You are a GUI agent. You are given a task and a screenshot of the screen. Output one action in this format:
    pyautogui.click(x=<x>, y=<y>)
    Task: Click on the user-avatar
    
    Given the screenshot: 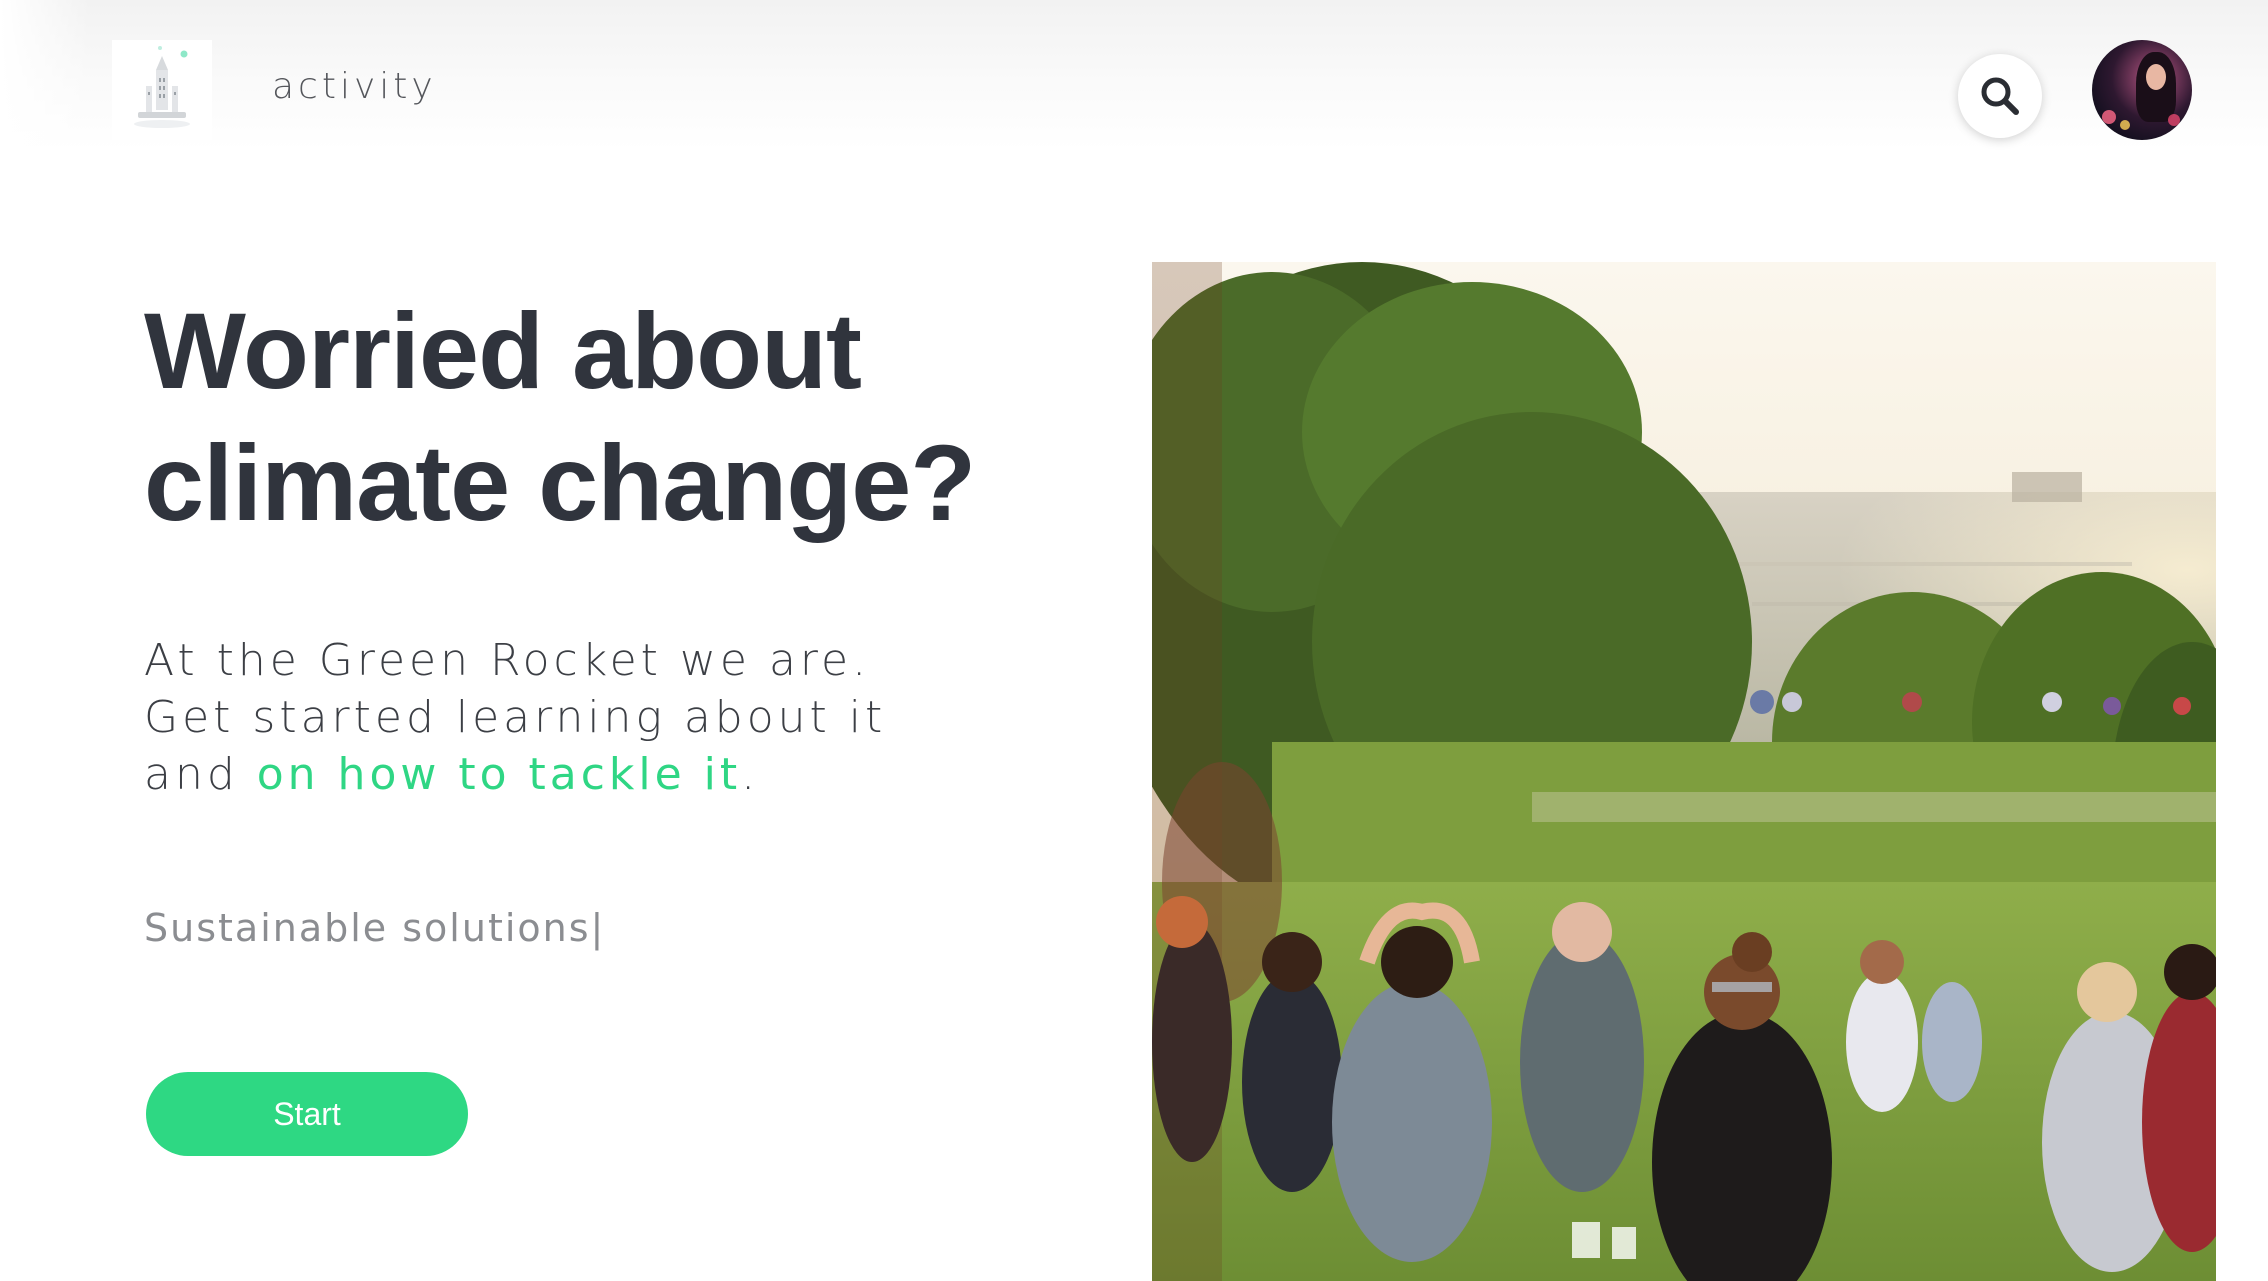 What is the action you would take?
    pyautogui.click(x=2142, y=90)
    